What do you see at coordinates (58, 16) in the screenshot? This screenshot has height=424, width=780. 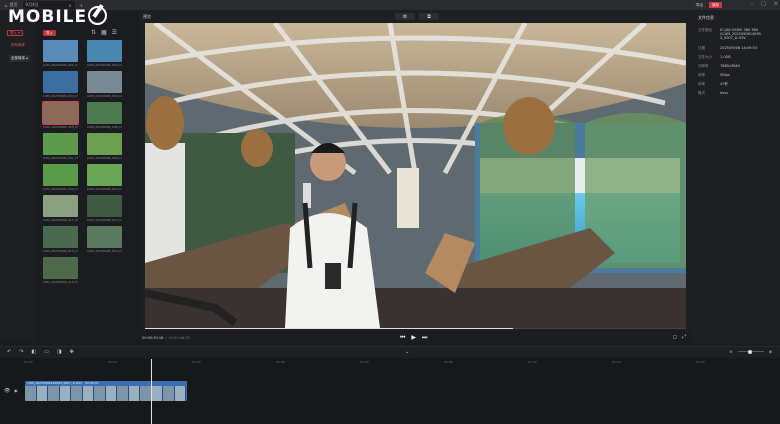 I see `logo: MOBILE` at bounding box center [58, 16].